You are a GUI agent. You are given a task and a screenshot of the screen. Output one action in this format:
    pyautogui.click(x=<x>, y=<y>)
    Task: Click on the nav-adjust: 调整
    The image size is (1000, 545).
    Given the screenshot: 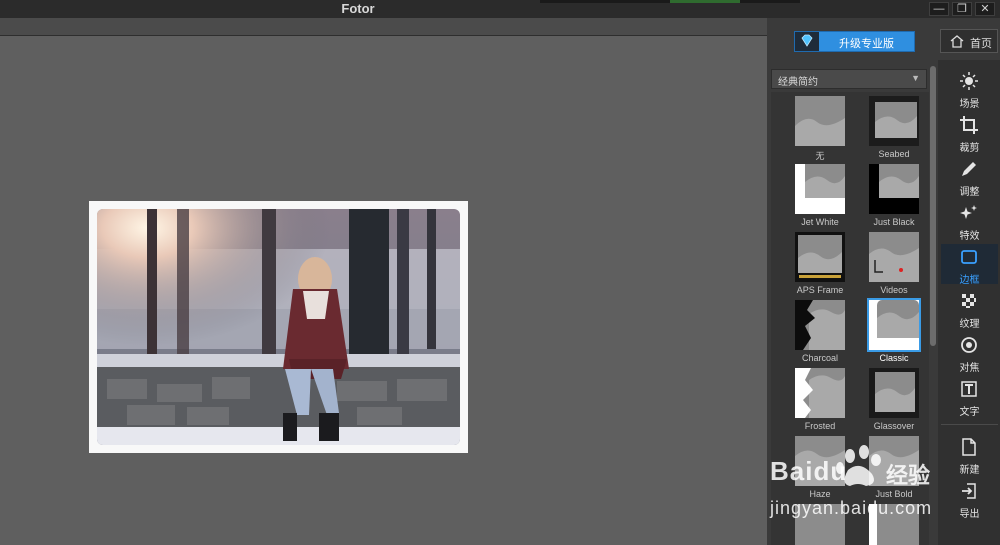 What is the action you would take?
    pyautogui.click(x=969, y=177)
    